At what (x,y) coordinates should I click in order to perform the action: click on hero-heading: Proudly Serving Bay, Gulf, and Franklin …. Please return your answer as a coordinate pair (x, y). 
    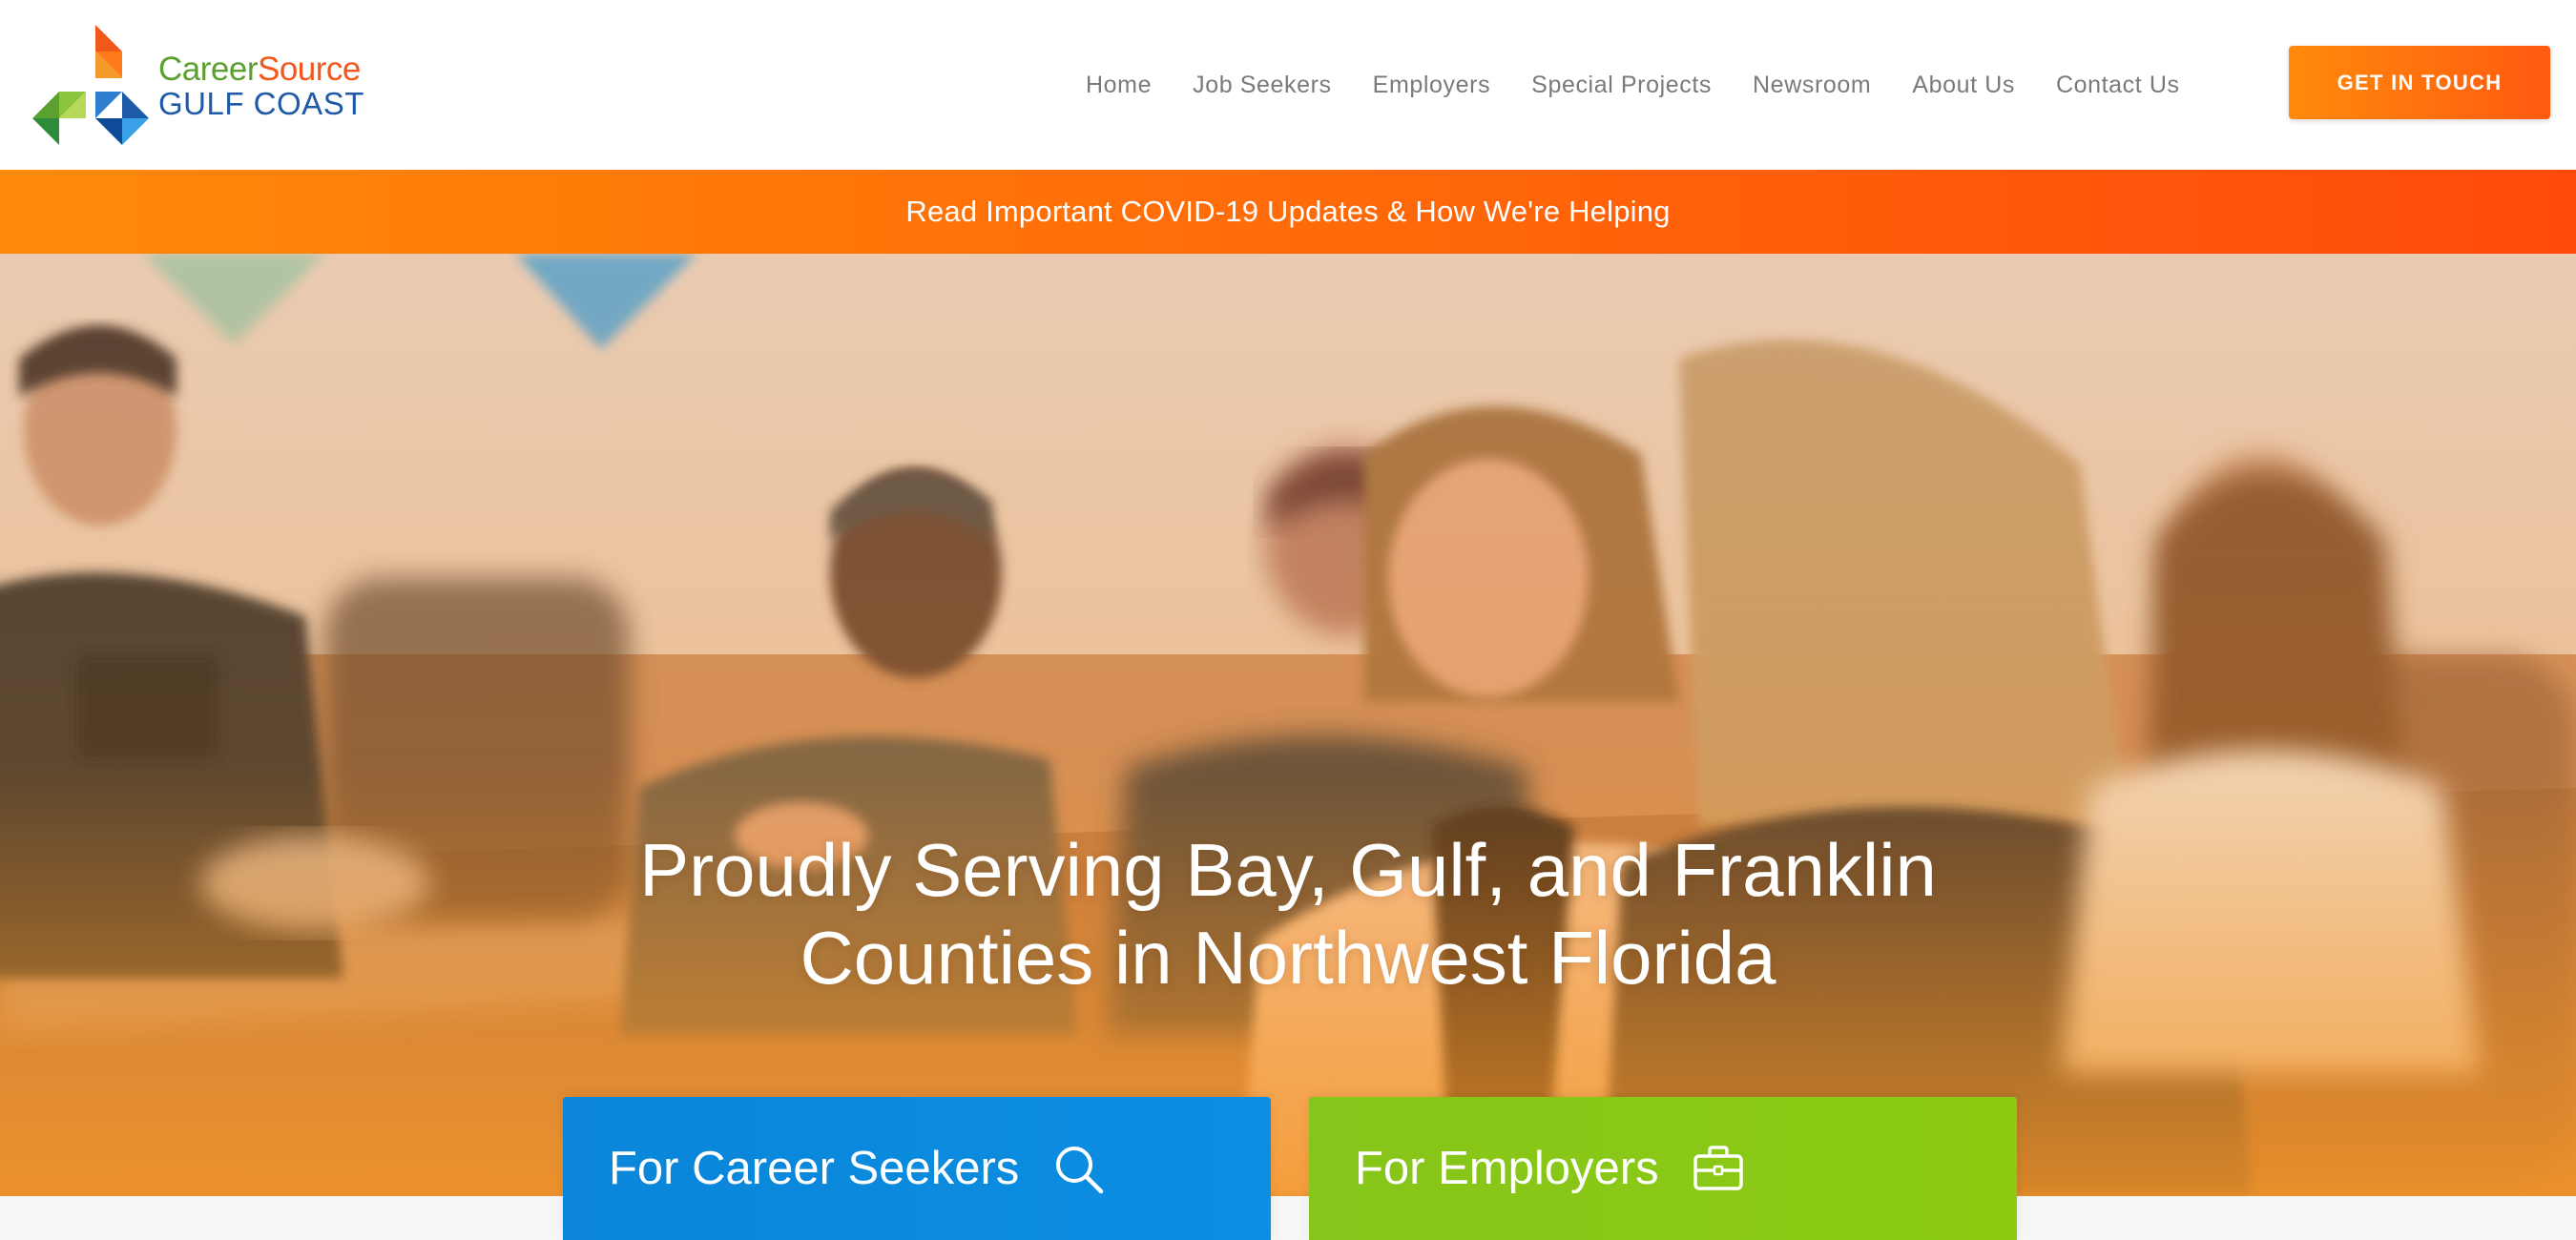
    Looking at the image, I should click on (1288, 914).